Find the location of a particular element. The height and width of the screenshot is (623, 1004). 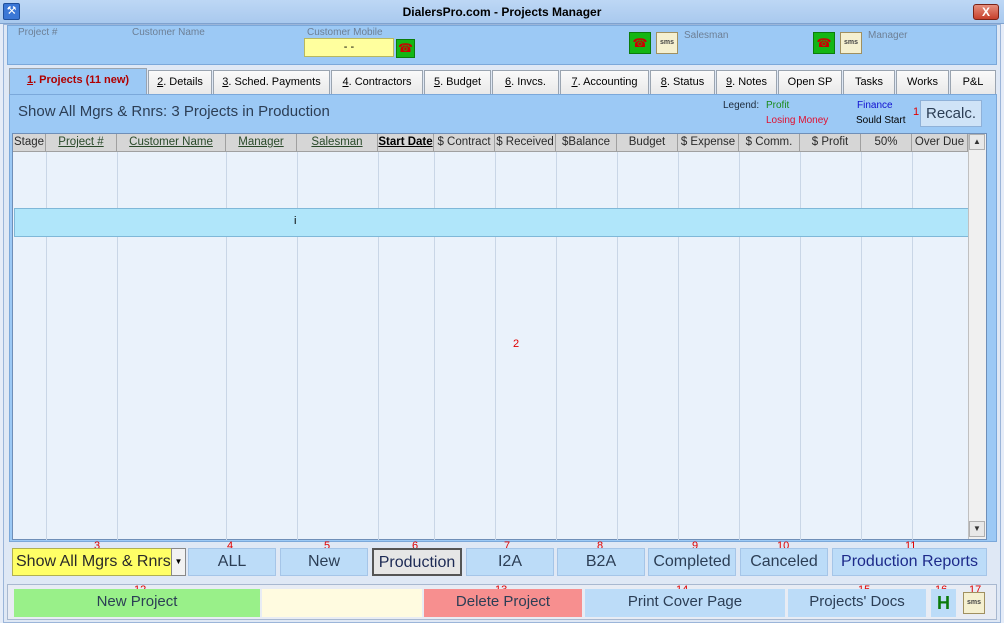

call-manager-phone-icon: ☎ is located at coordinates (824, 43).